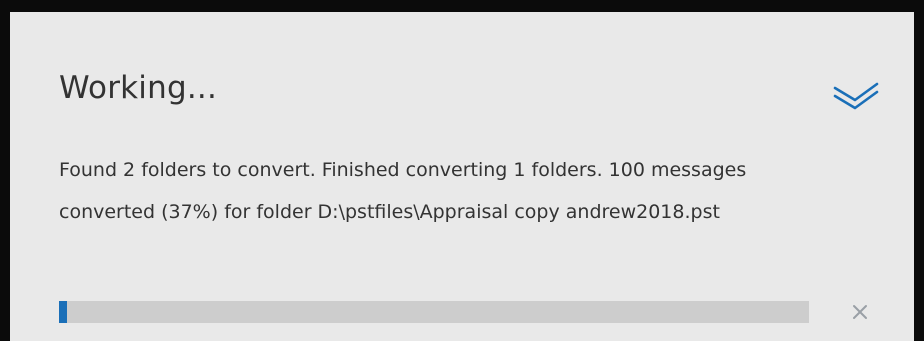  I want to click on progress-bar, so click(434, 312).